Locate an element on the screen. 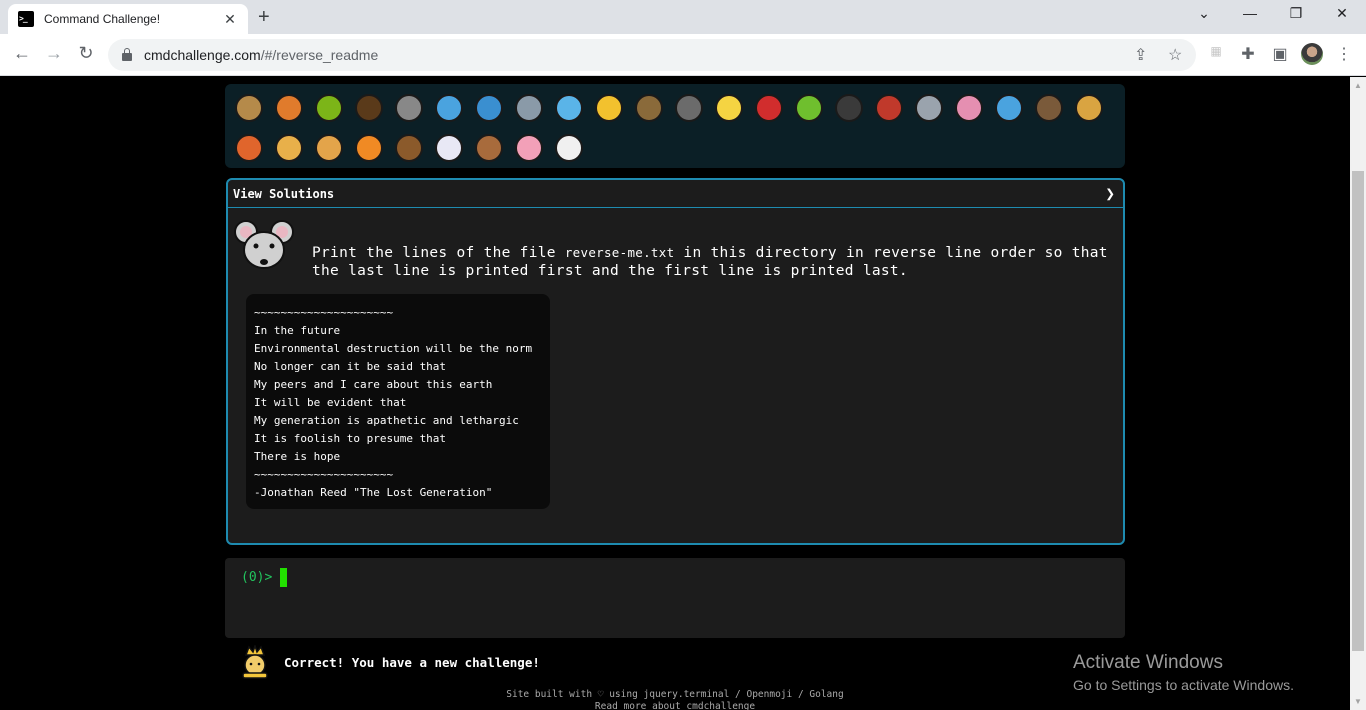 The width and height of the screenshot is (1366, 710). mosquito-icon is located at coordinates (849, 108).